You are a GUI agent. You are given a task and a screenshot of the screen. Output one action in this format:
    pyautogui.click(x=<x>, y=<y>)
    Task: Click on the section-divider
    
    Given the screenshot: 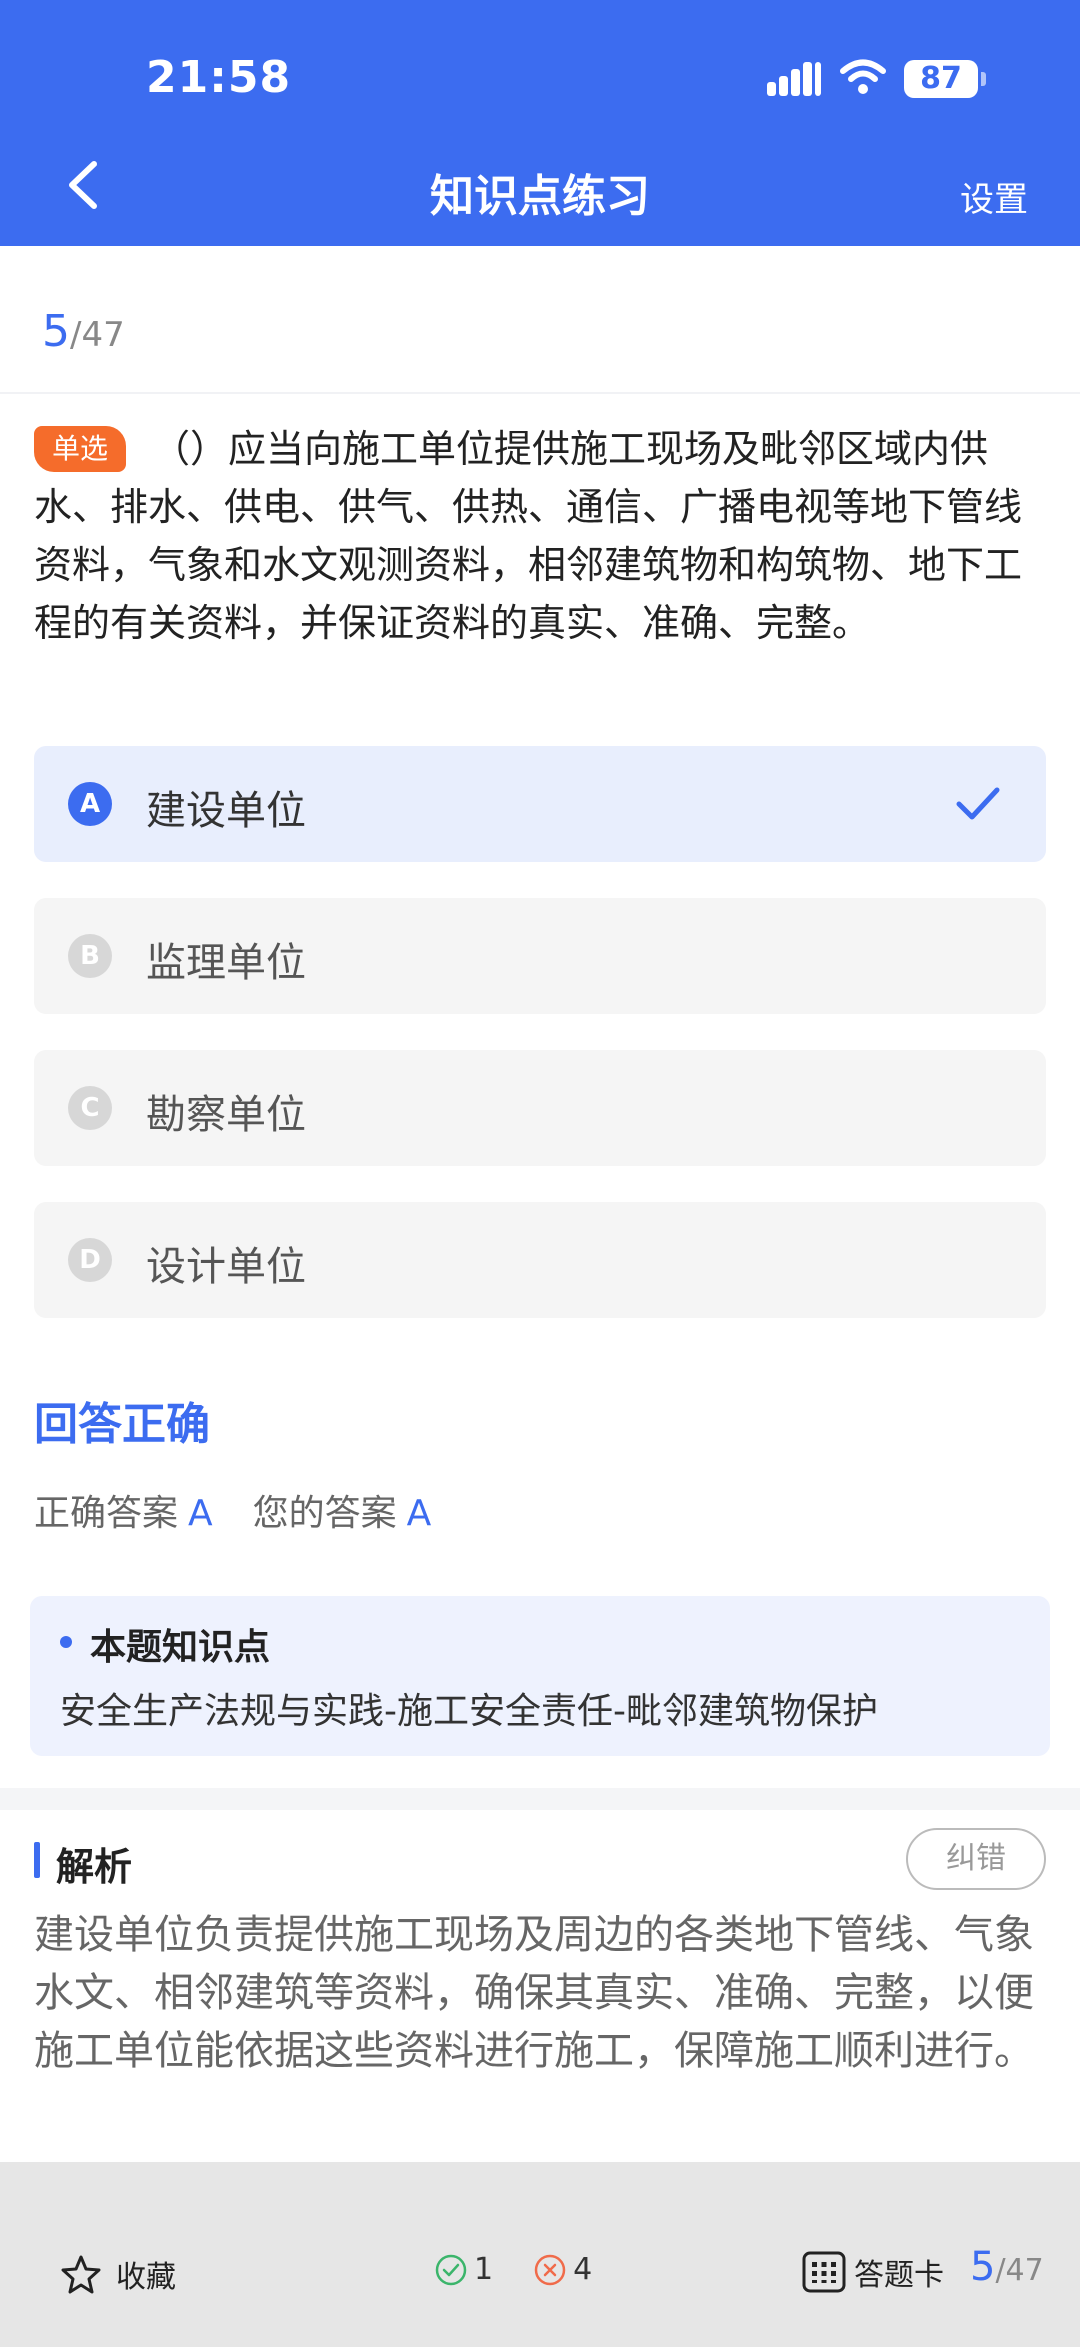 What is the action you would take?
    pyautogui.click(x=540, y=1799)
    